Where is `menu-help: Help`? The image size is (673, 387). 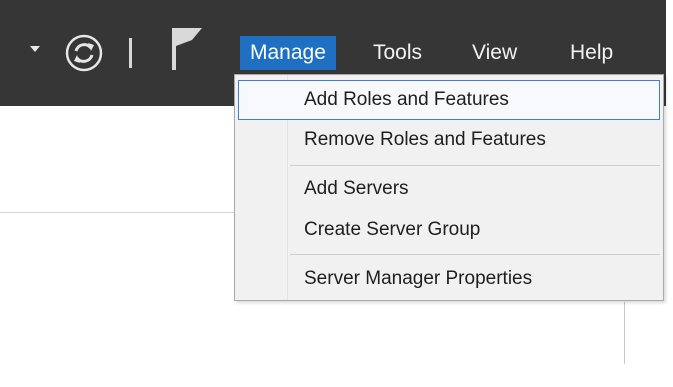 menu-help: Help is located at coordinates (591, 53).